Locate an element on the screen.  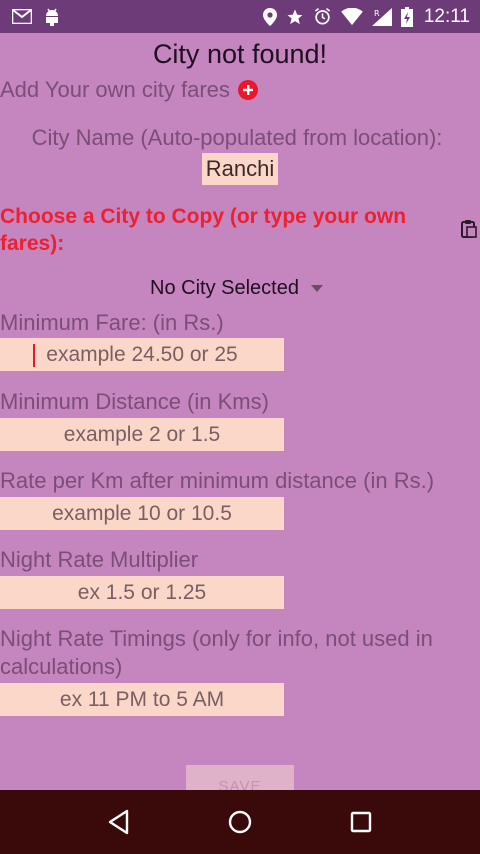
status-clock: 12:11 is located at coordinates (446, 16).